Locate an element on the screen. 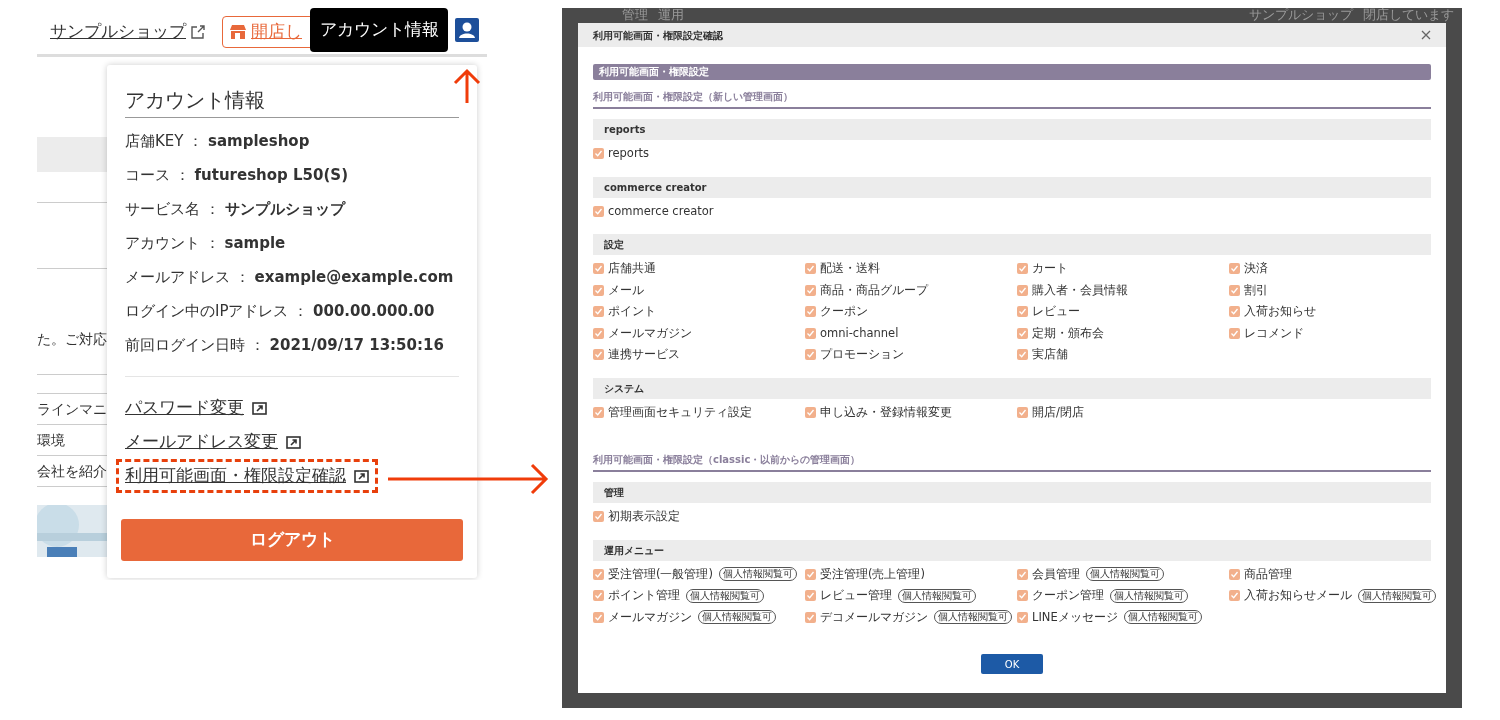  ok-button: OK is located at coordinates (1012, 664).